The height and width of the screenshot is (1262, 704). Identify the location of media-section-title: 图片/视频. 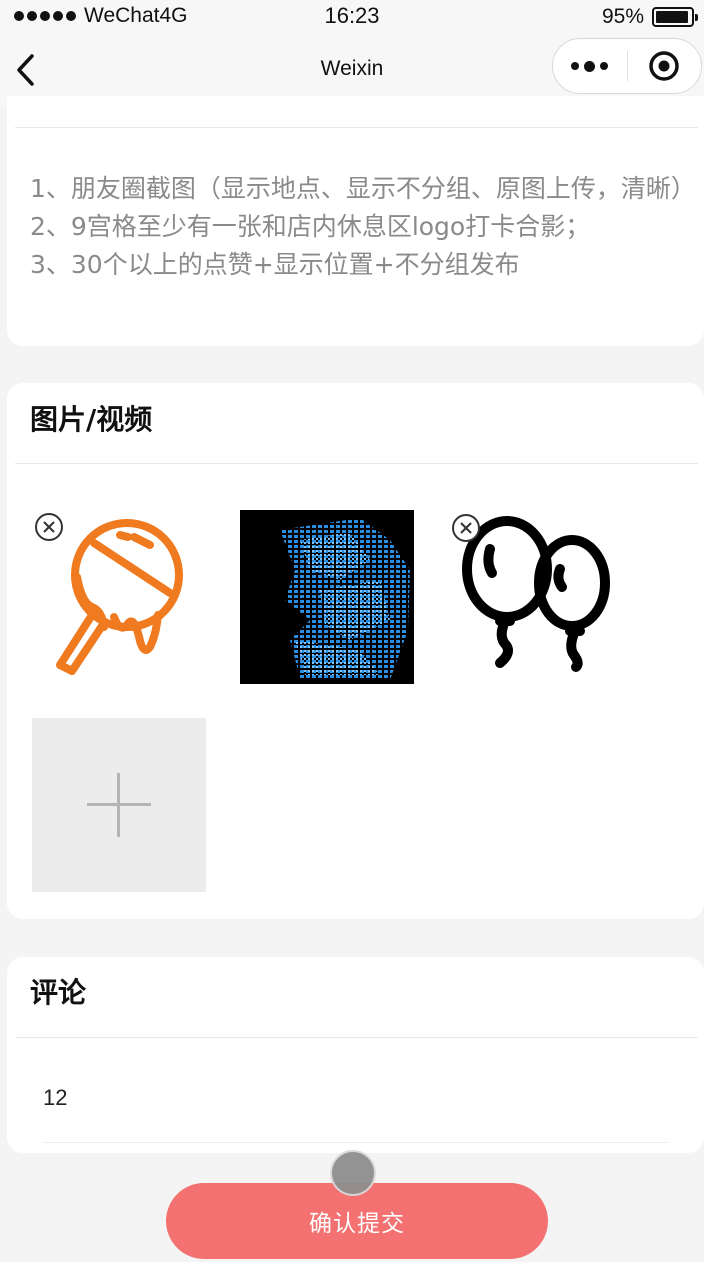
(91, 419).